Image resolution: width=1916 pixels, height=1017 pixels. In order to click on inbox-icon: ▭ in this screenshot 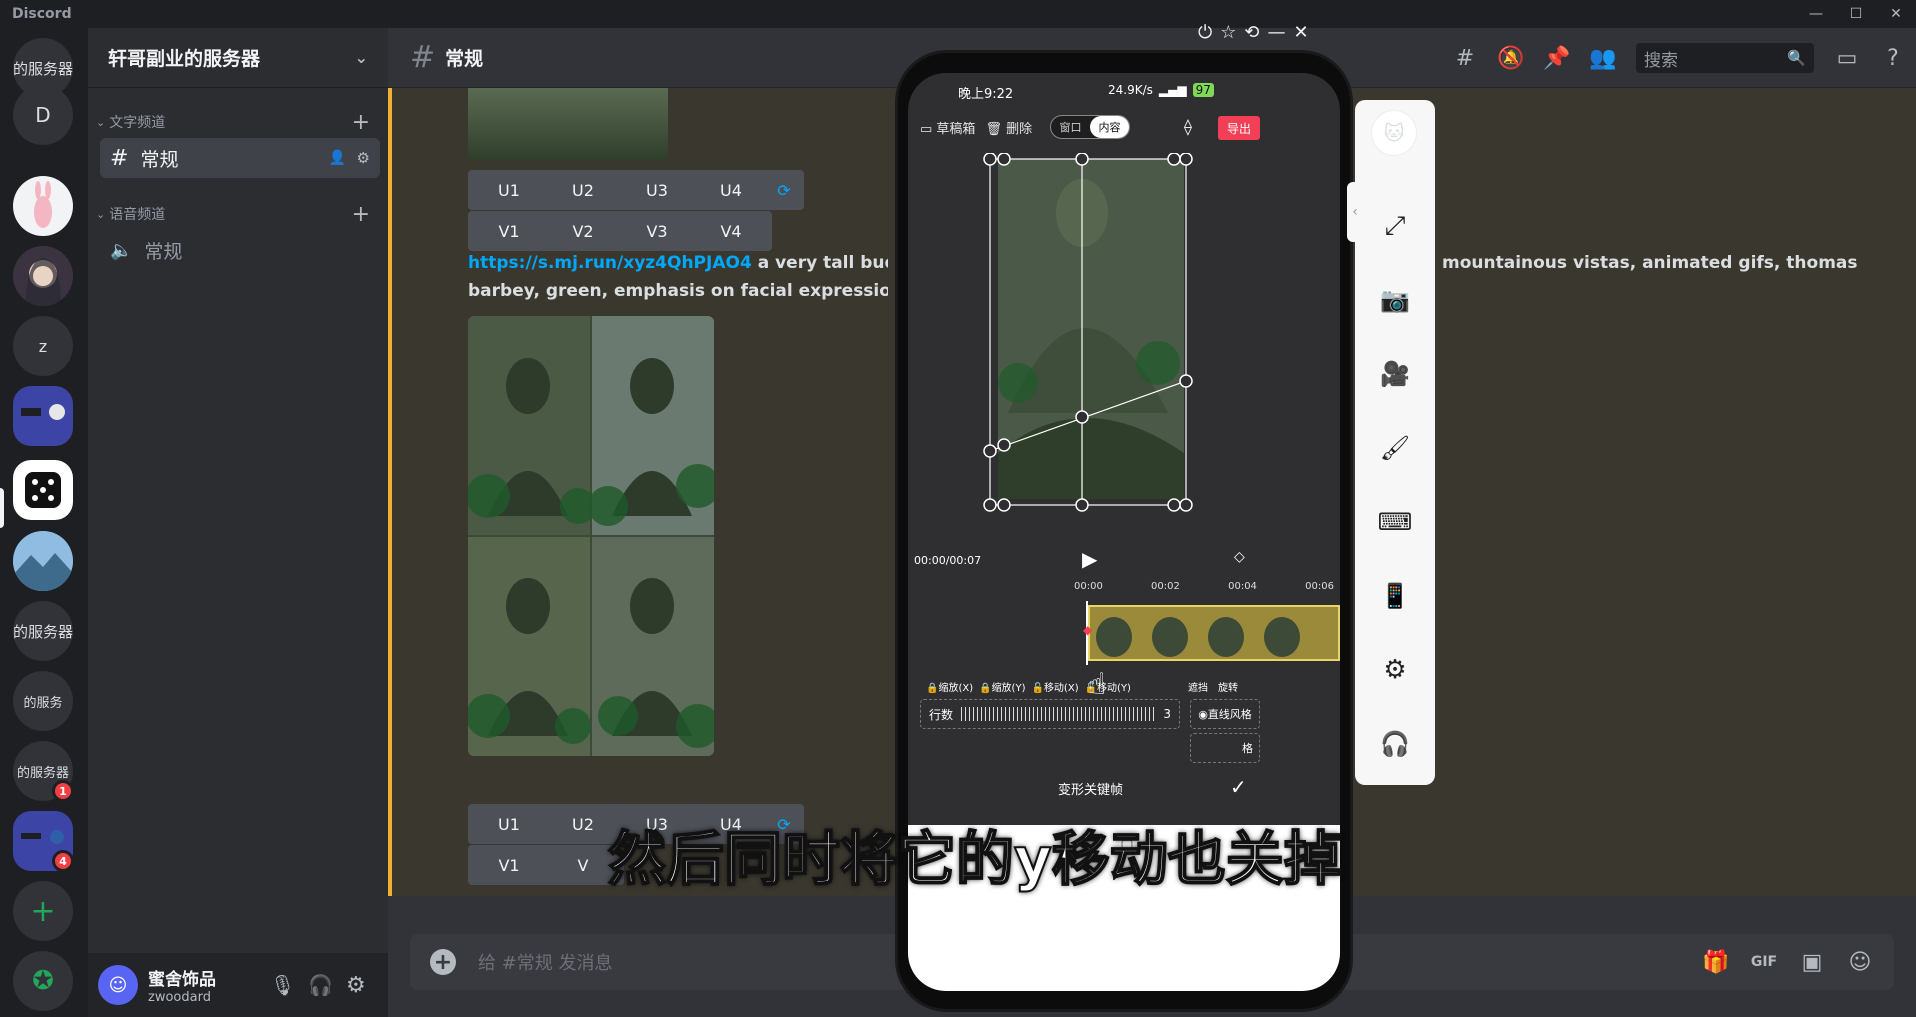, I will do `click(1847, 58)`.